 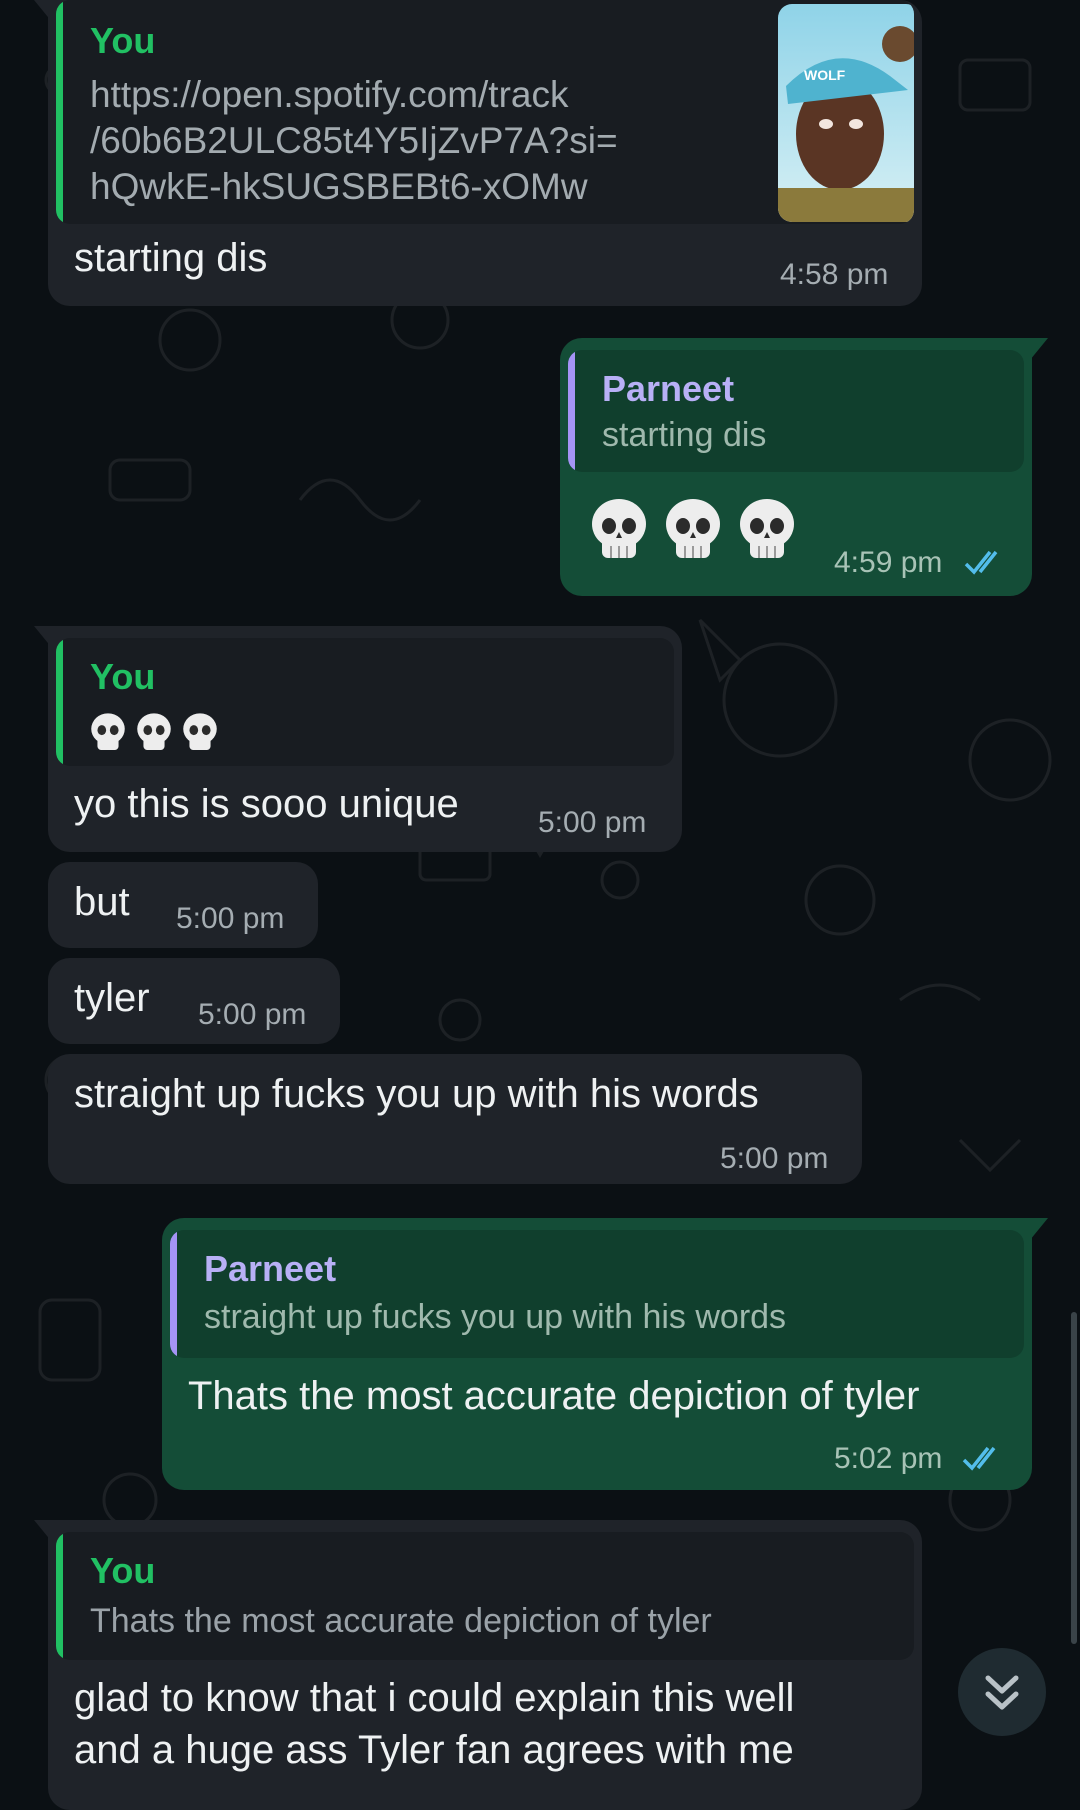 I want to click on message-text-line-2: and a huge ass Tyler fan agrees with me, so click(x=434, y=1750).